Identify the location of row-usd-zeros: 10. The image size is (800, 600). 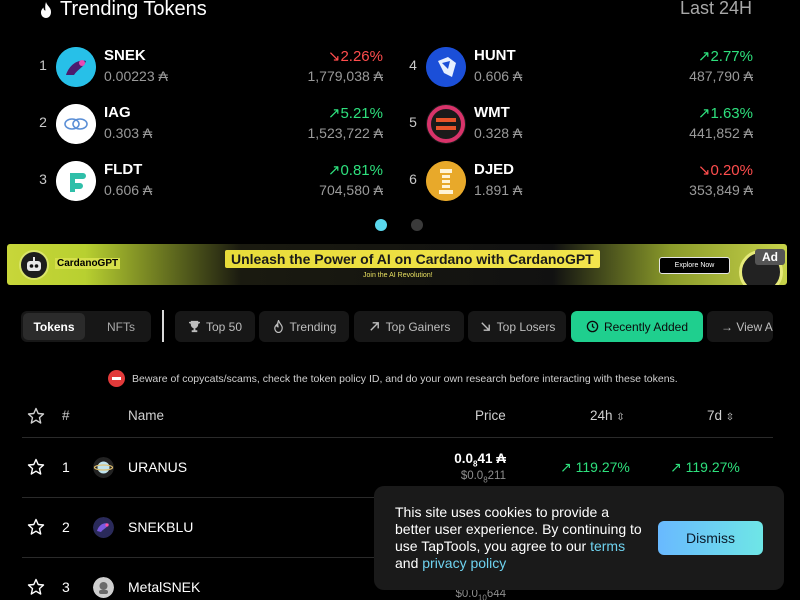
(482, 596).